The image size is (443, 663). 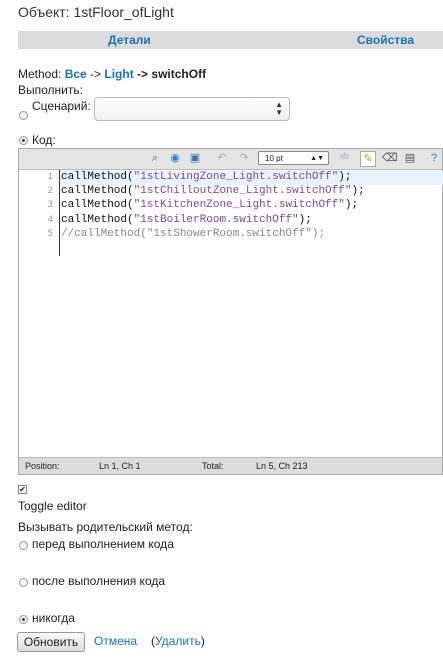 I want to click on parent-method-label: Вызывать родительский метод:, so click(x=105, y=527).